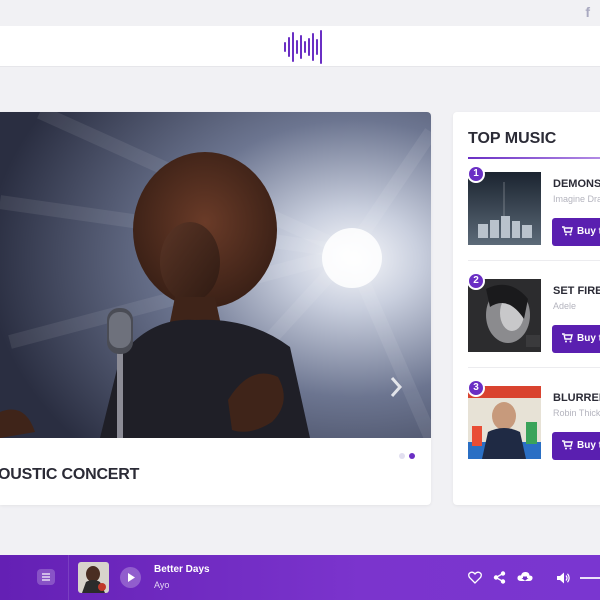 The width and height of the screenshot is (600, 600). Describe the element at coordinates (69, 475) in the screenshot. I see `slide-title: OUSTIC CONCERT` at that location.